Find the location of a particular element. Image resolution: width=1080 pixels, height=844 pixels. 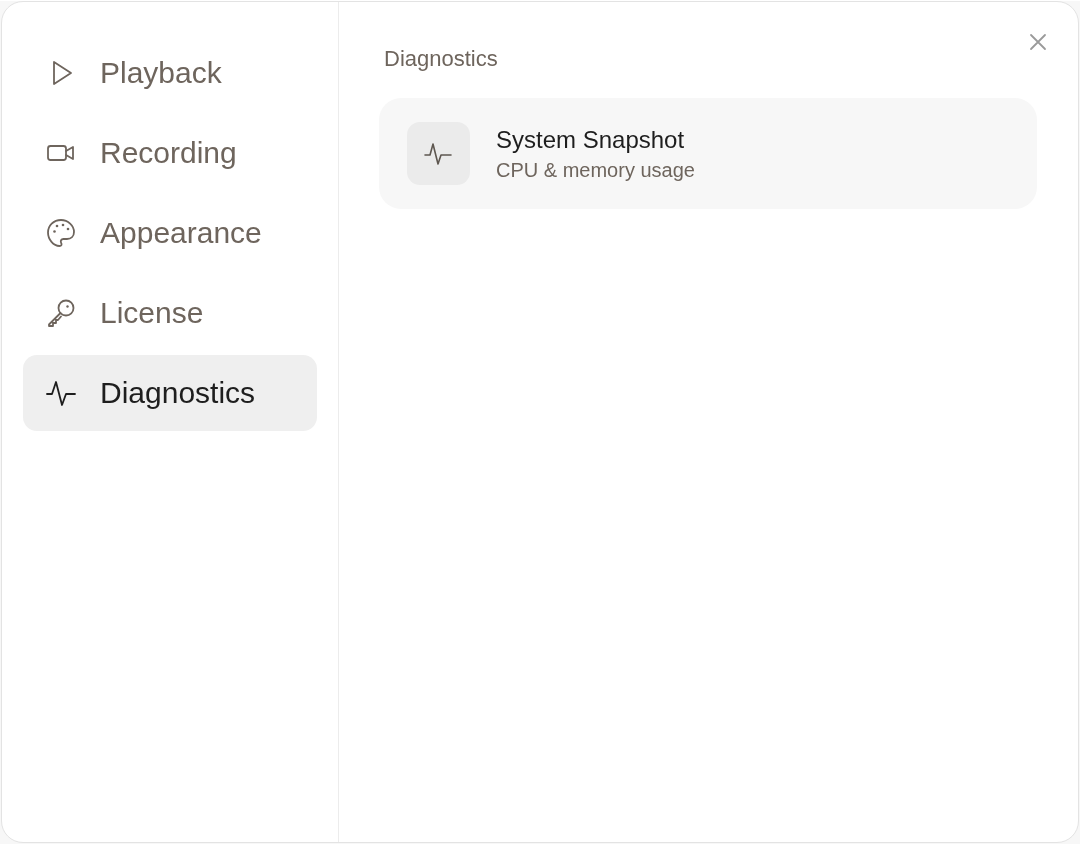

sidebar-item: Appearance is located at coordinates (170, 233).